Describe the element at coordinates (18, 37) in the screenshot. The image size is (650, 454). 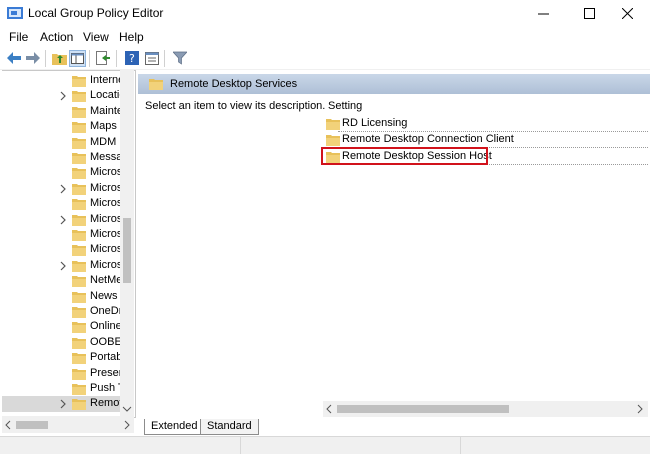
I see `menu-file: File` at that location.